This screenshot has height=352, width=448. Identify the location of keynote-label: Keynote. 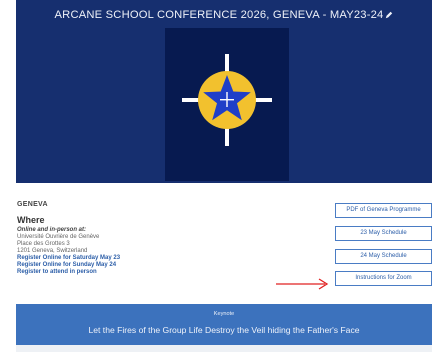
(224, 314).